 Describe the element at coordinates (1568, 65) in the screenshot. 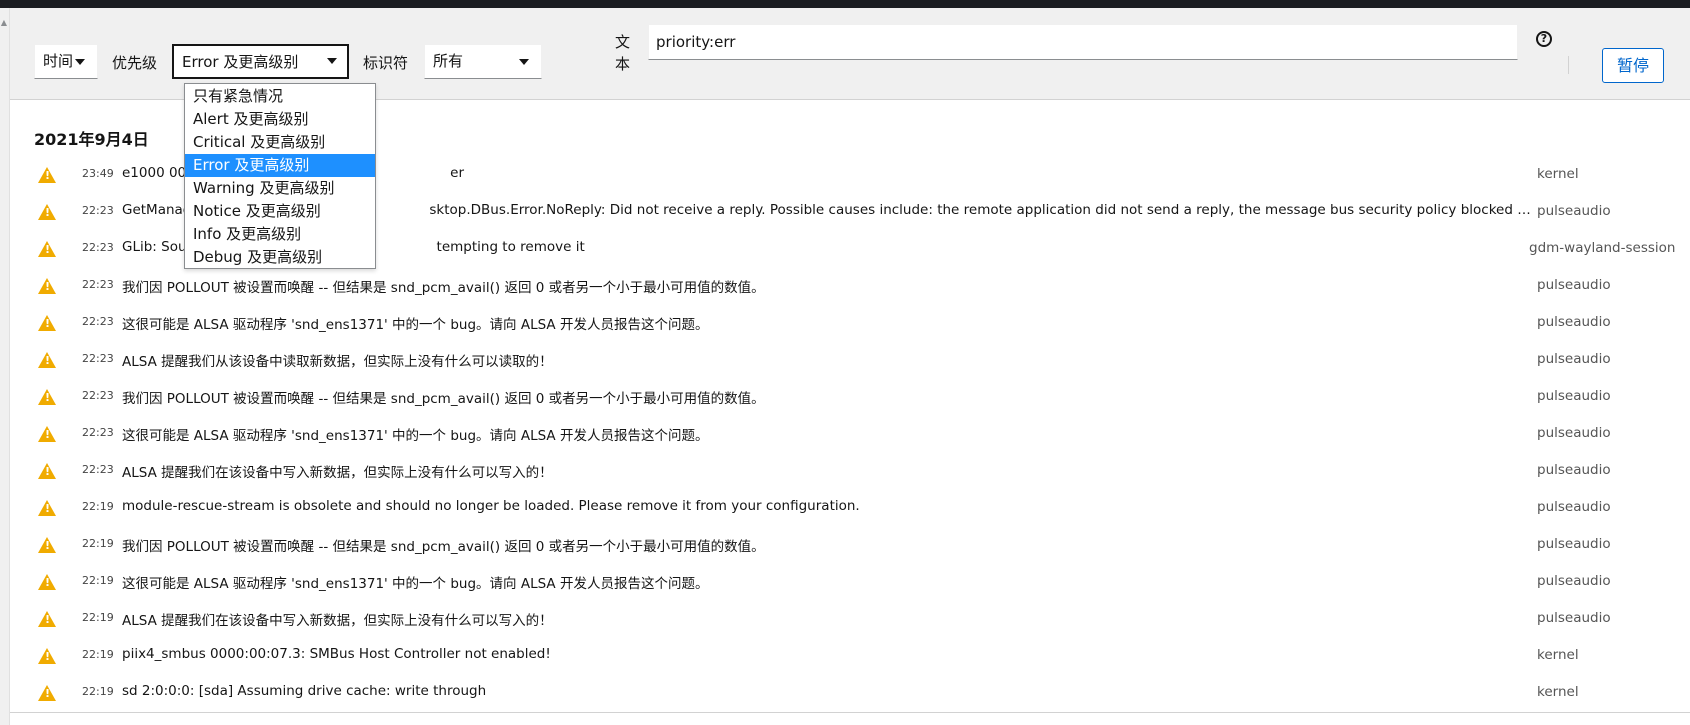

I see `toolbar-divider` at that location.